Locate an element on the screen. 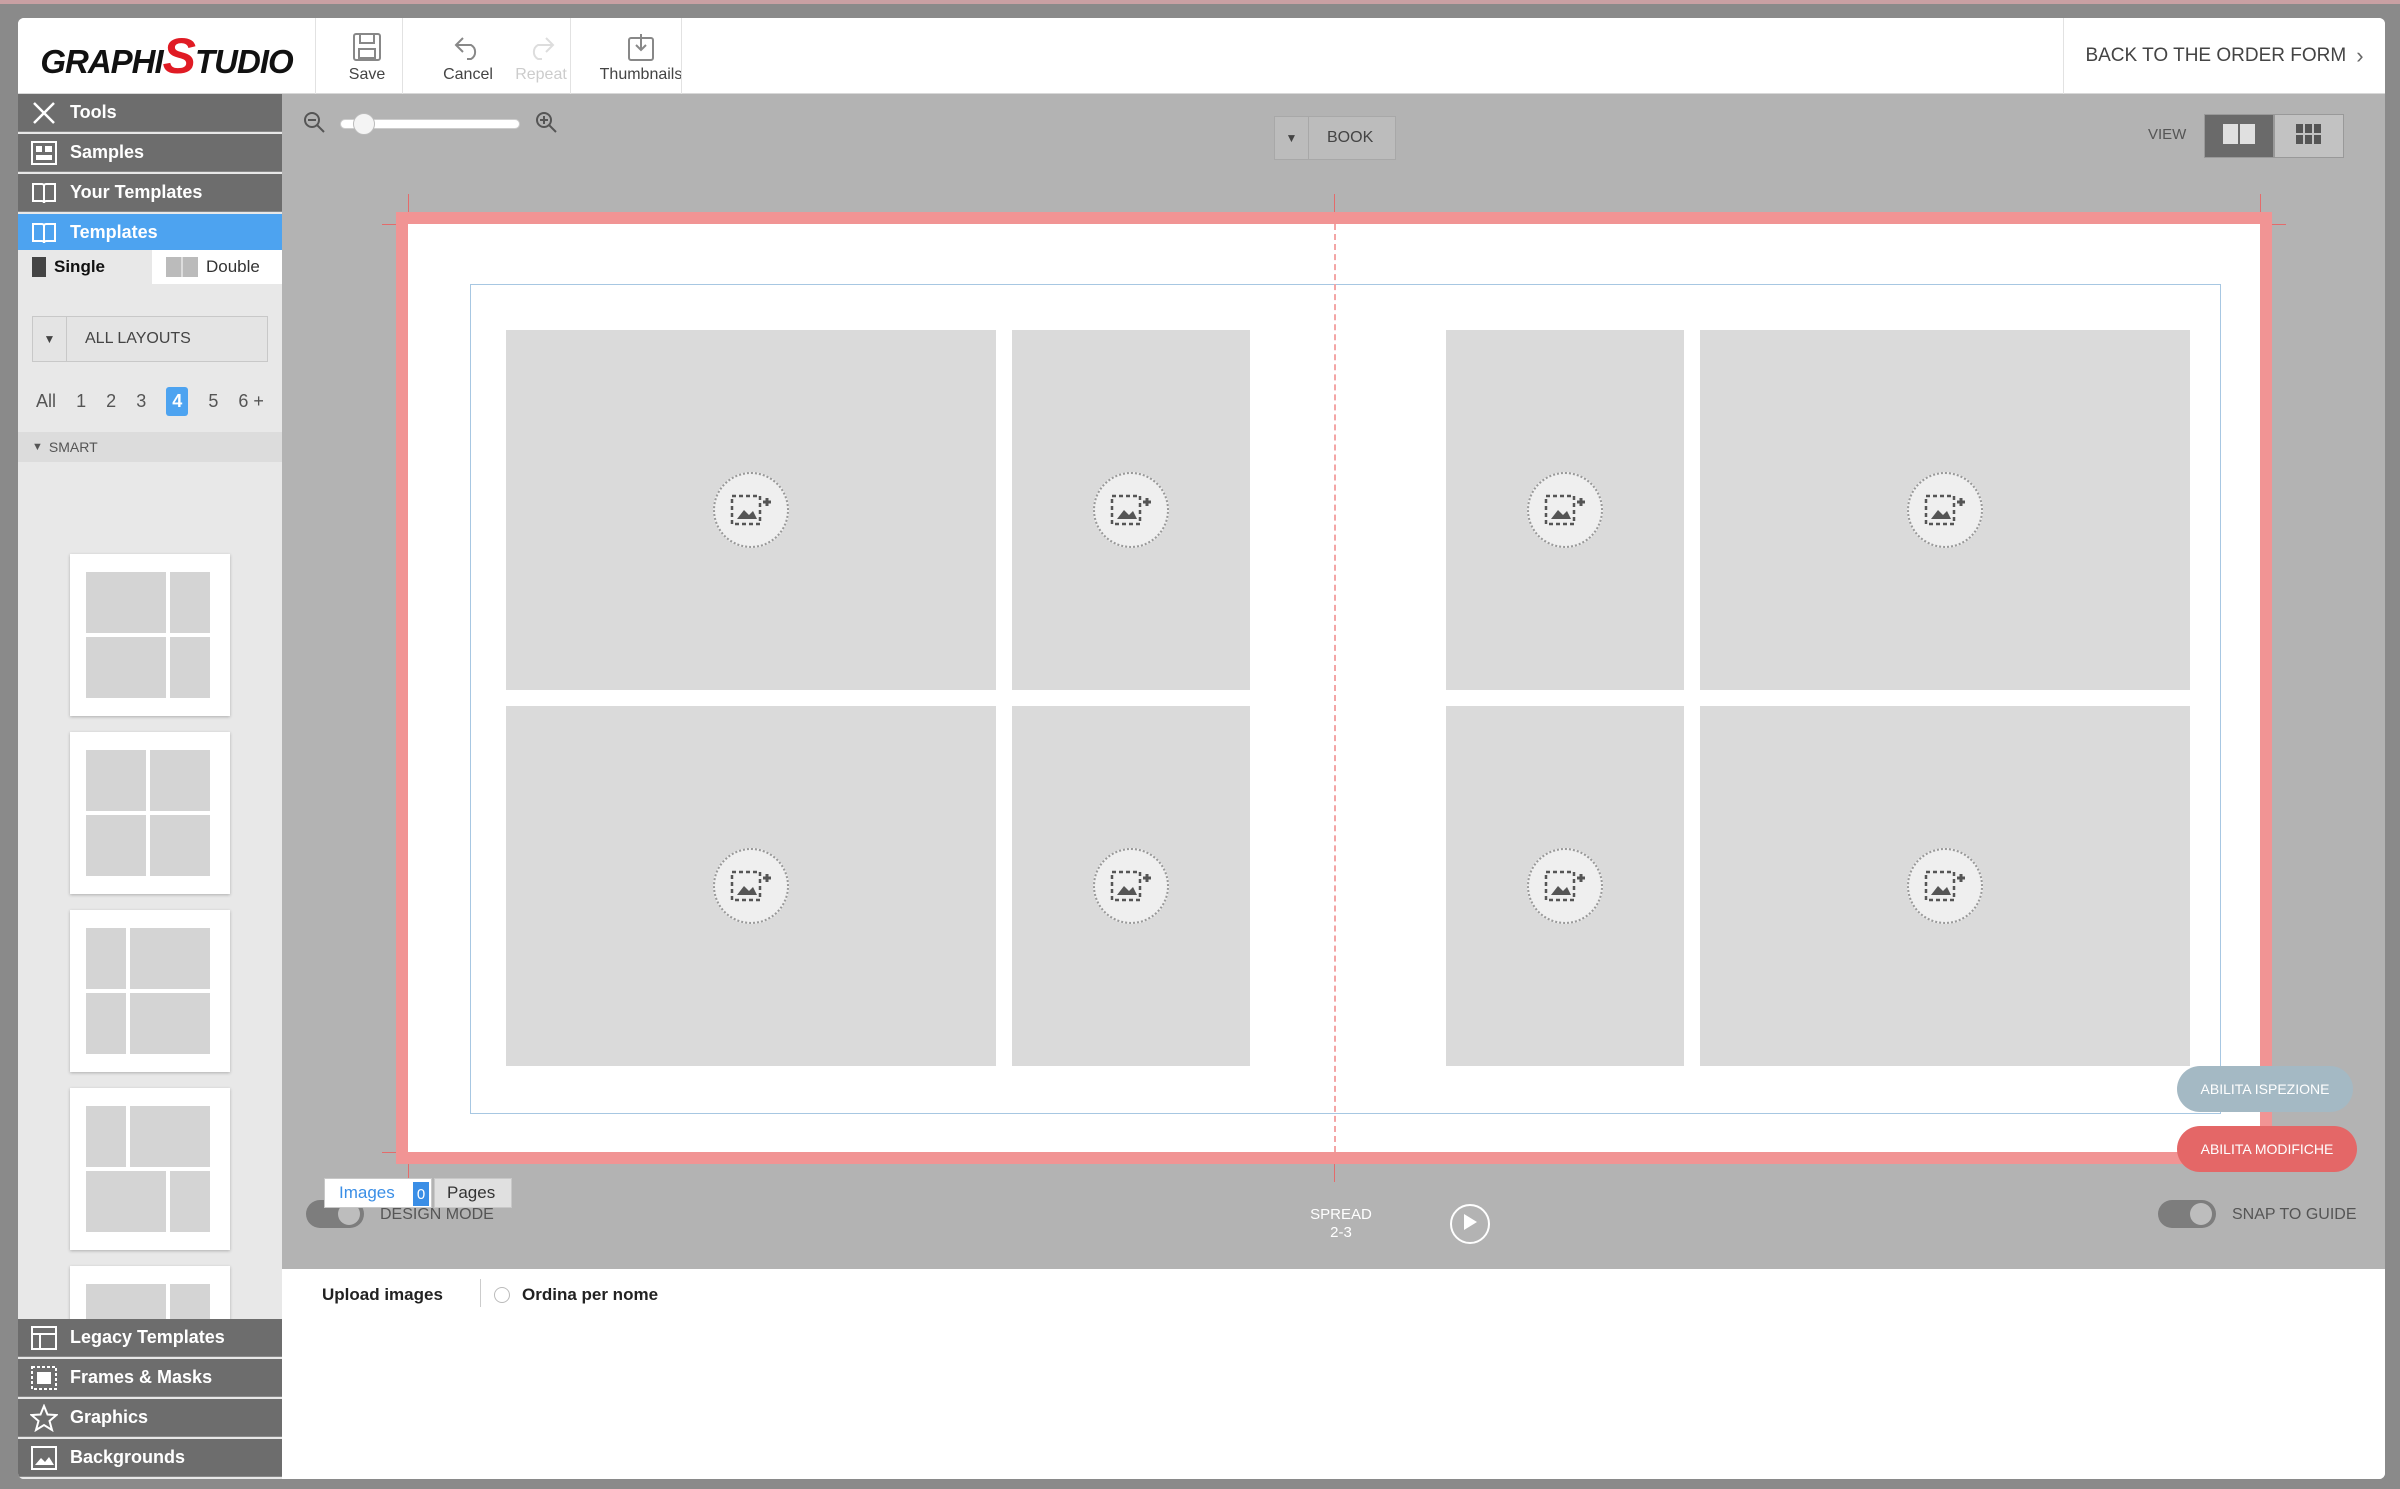  undo-icon is located at coordinates (468, 47).